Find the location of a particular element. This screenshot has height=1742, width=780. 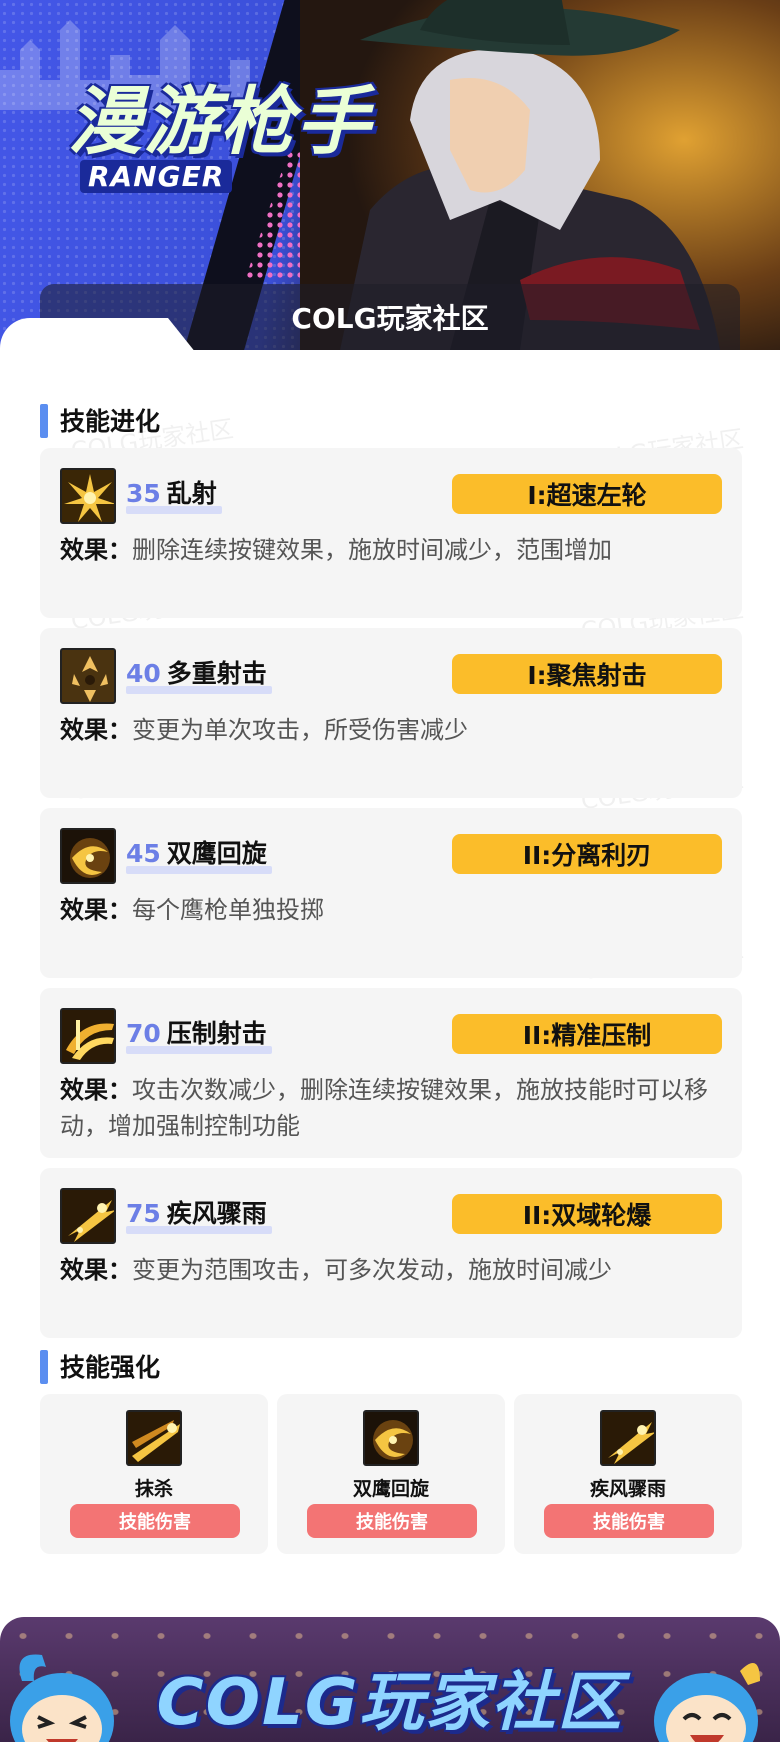

enhancement-card: 疾风骤雨 技能伤害 is located at coordinates (628, 1474).